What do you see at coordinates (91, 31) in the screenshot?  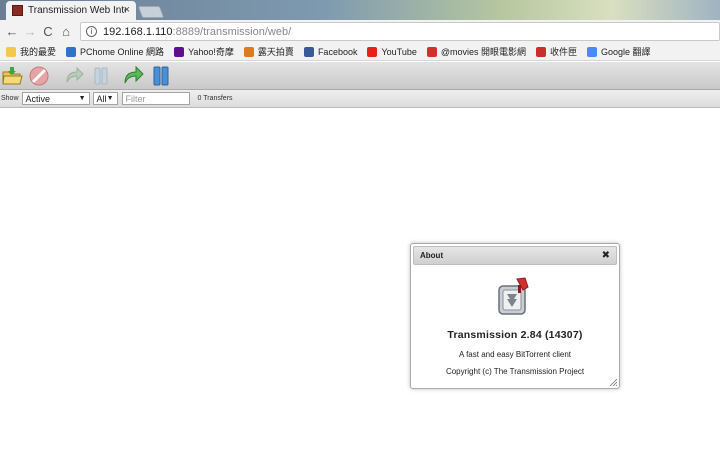 I see `site-info-icon: i` at bounding box center [91, 31].